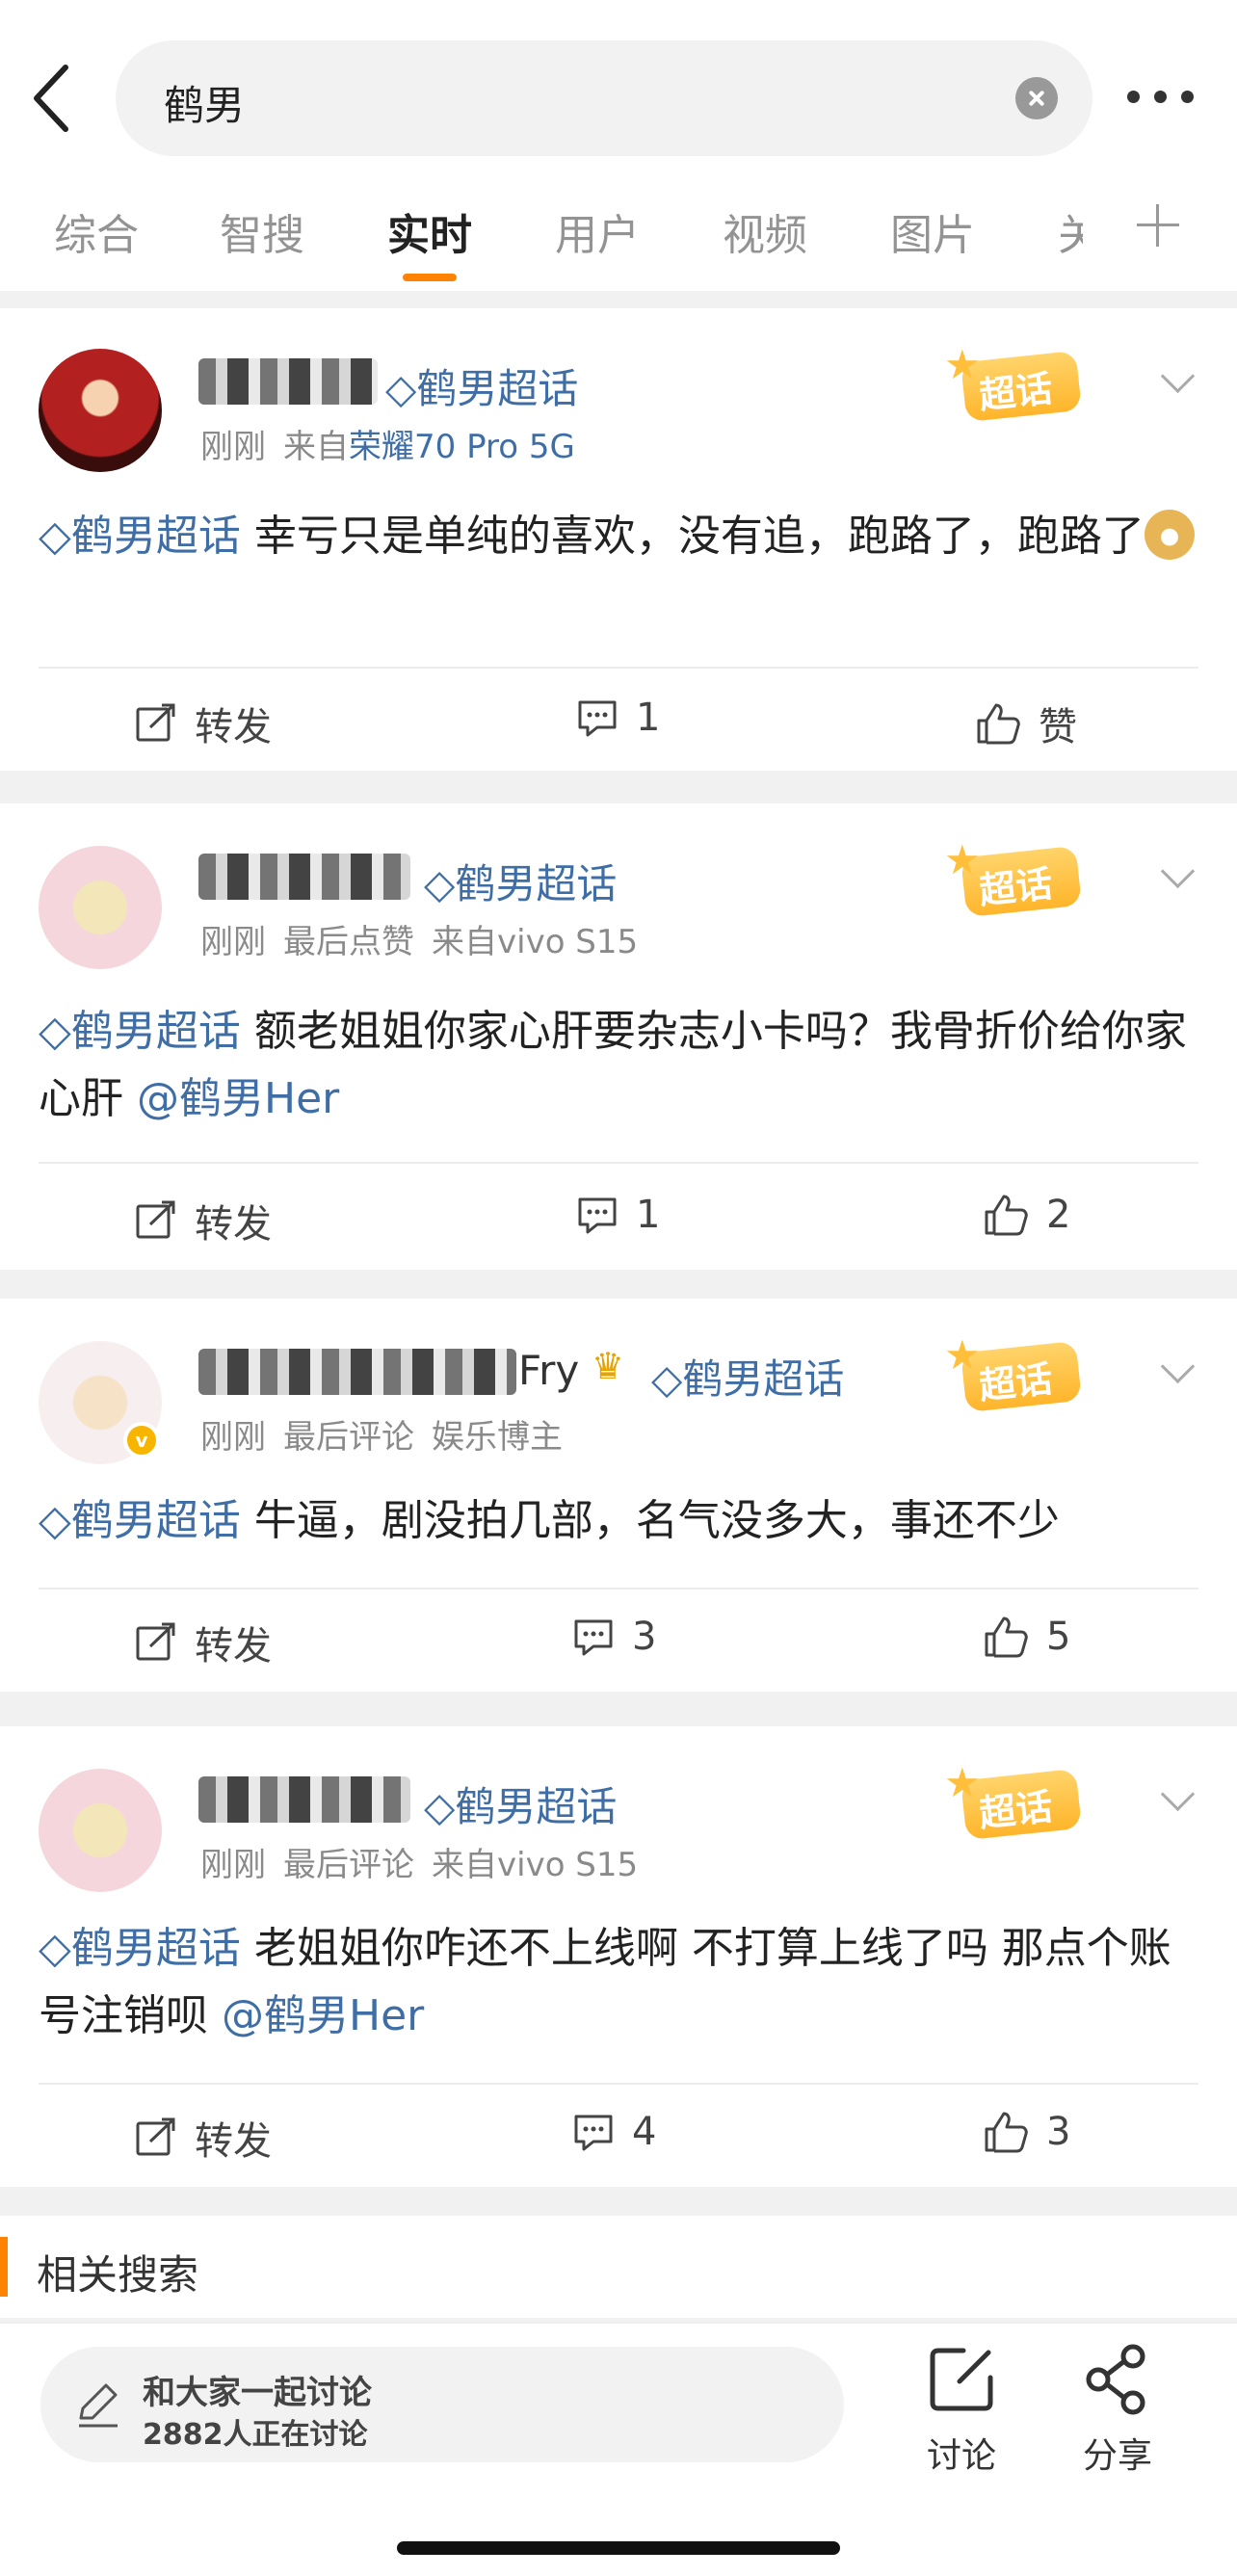 The width and height of the screenshot is (1237, 2576). What do you see at coordinates (548, 1370) in the screenshot?
I see `username-visible-part: Fry` at bounding box center [548, 1370].